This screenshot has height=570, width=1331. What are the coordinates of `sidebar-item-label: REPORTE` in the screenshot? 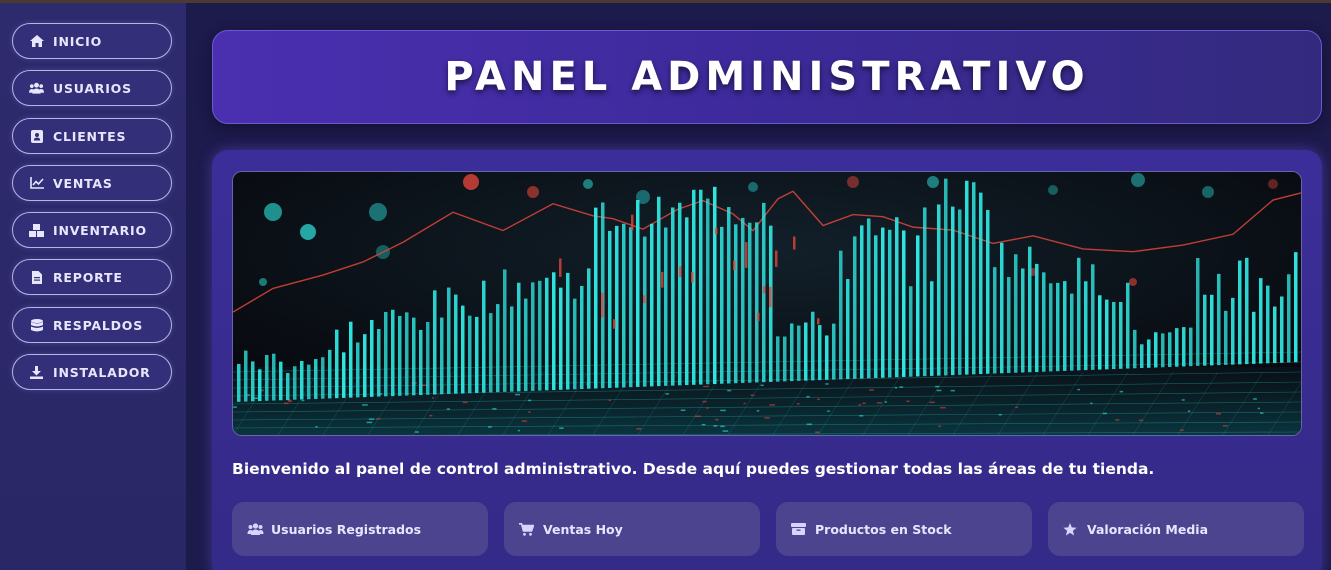 It's located at (88, 277).